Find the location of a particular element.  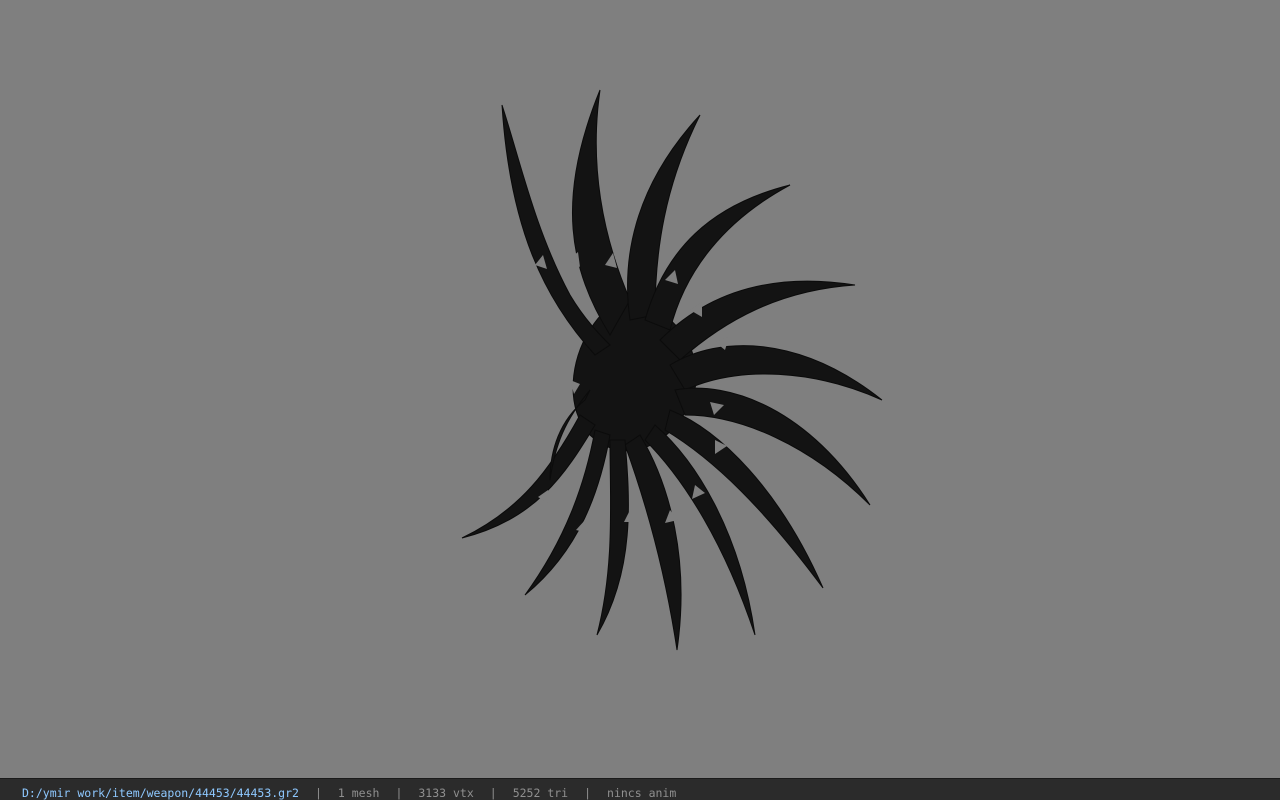

vertex-count: 3133 vtx is located at coordinates (446, 793).